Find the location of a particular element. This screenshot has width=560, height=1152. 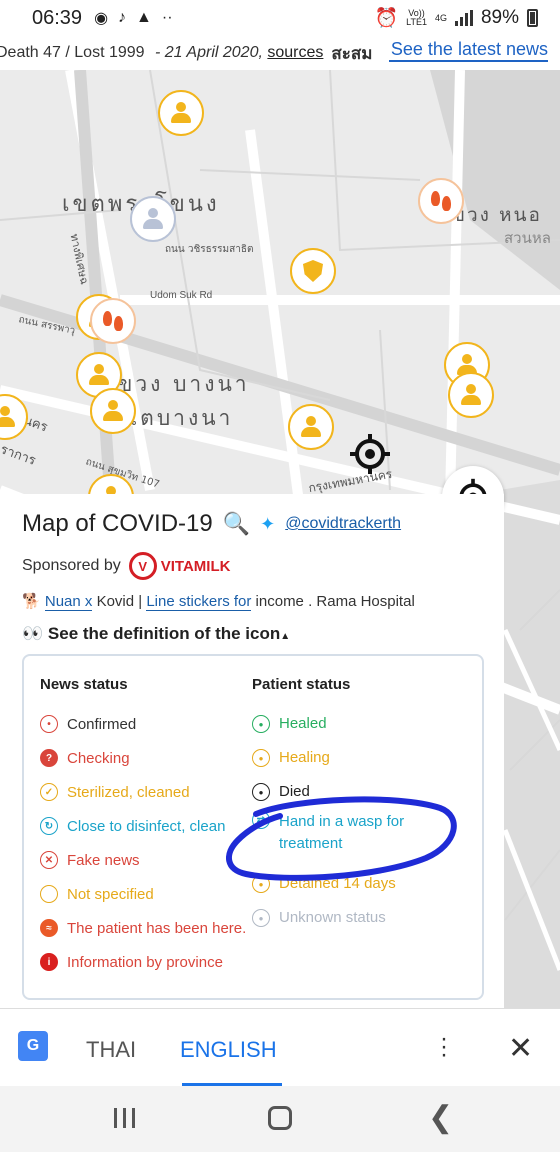

legend-item-label: Close to disinfect, clean is located at coordinates (146, 826).